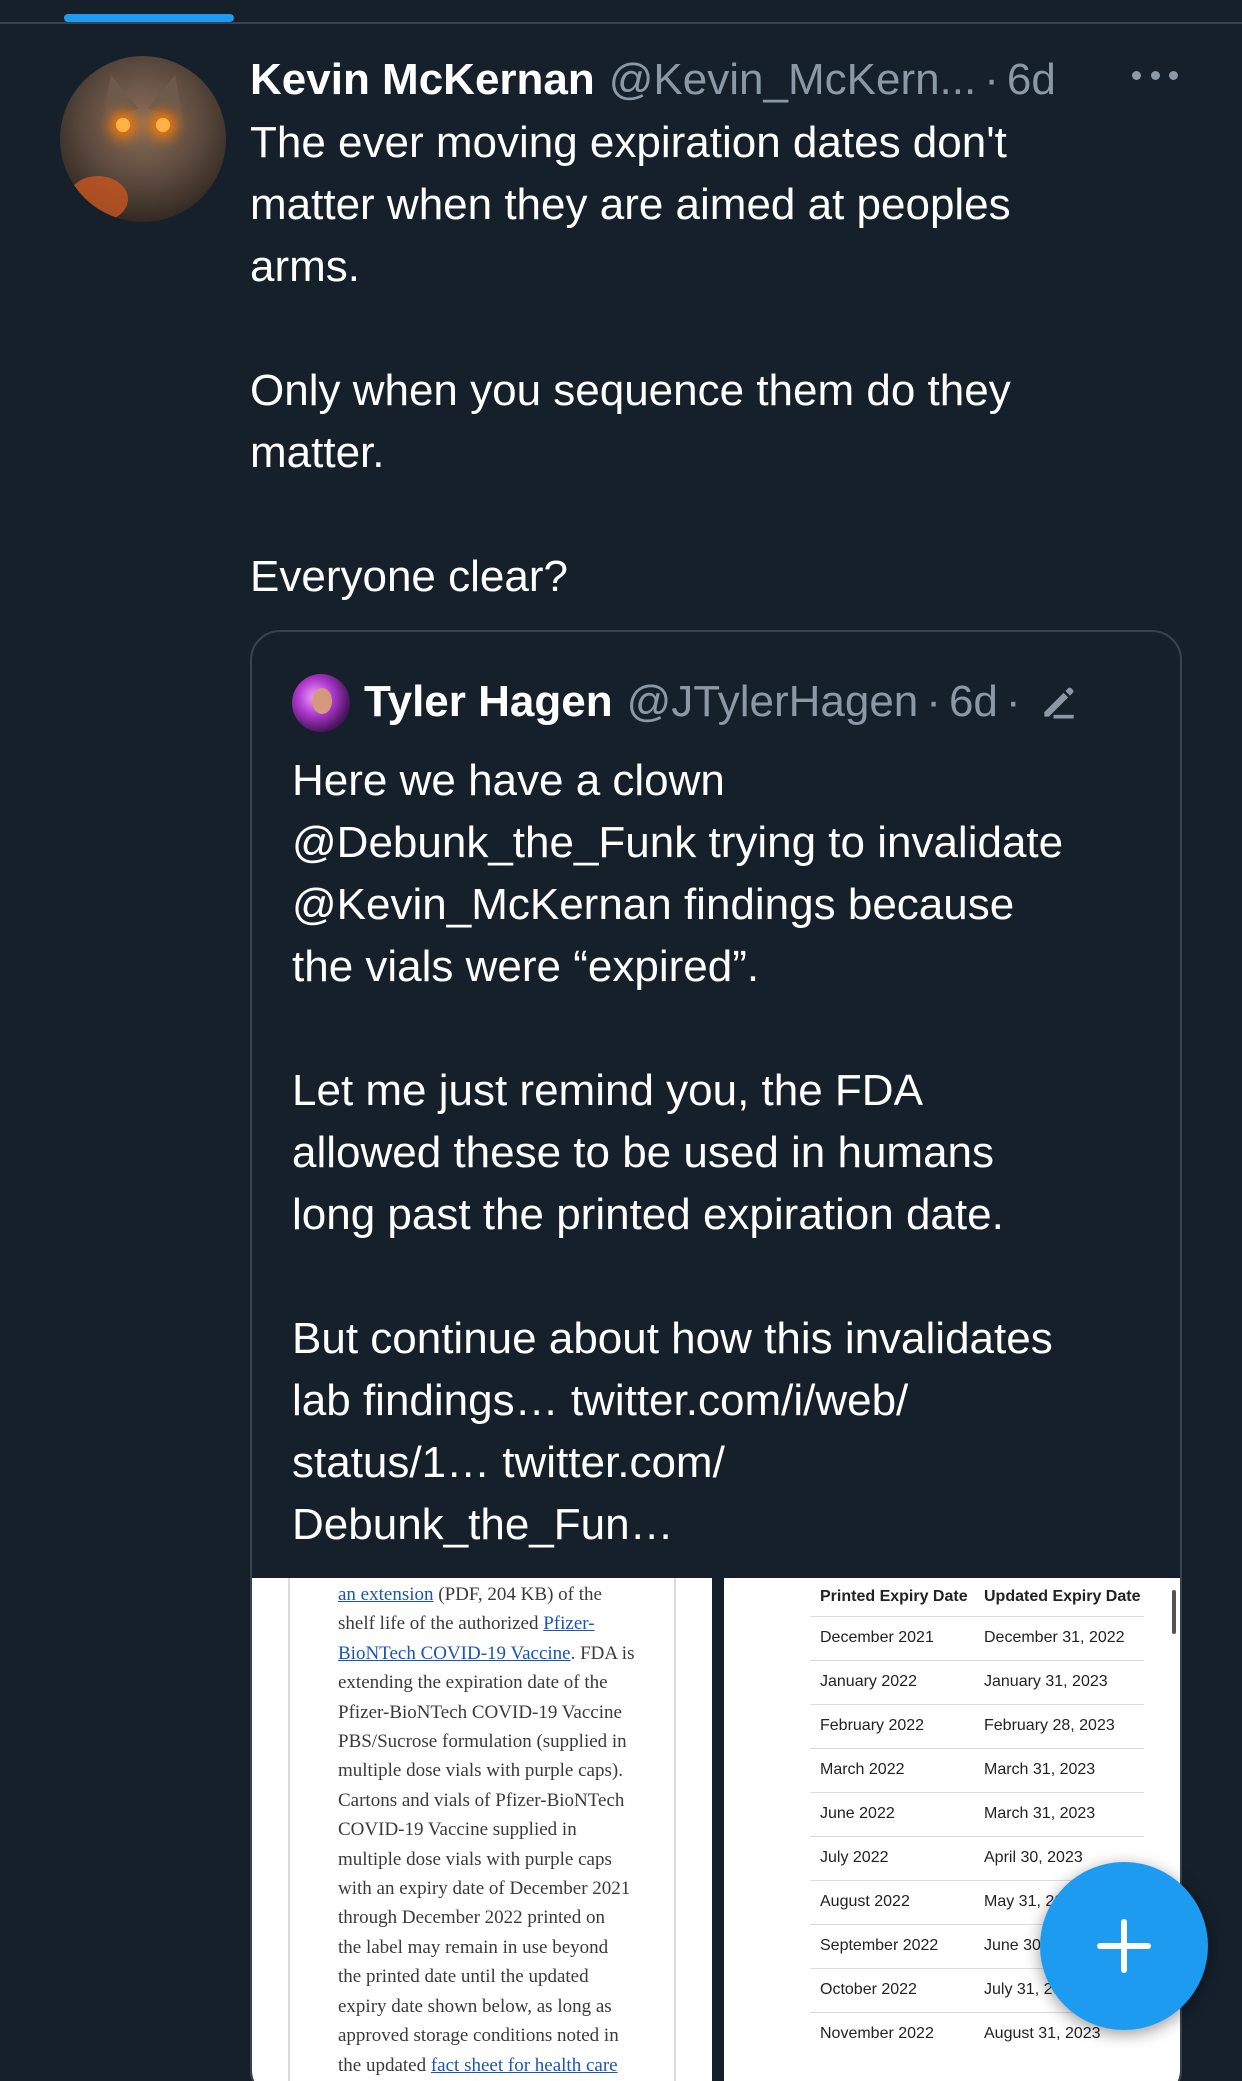  Describe the element at coordinates (484, 1889) in the screenshot. I see `doc-line: with an expiry date of December 2021` at that location.